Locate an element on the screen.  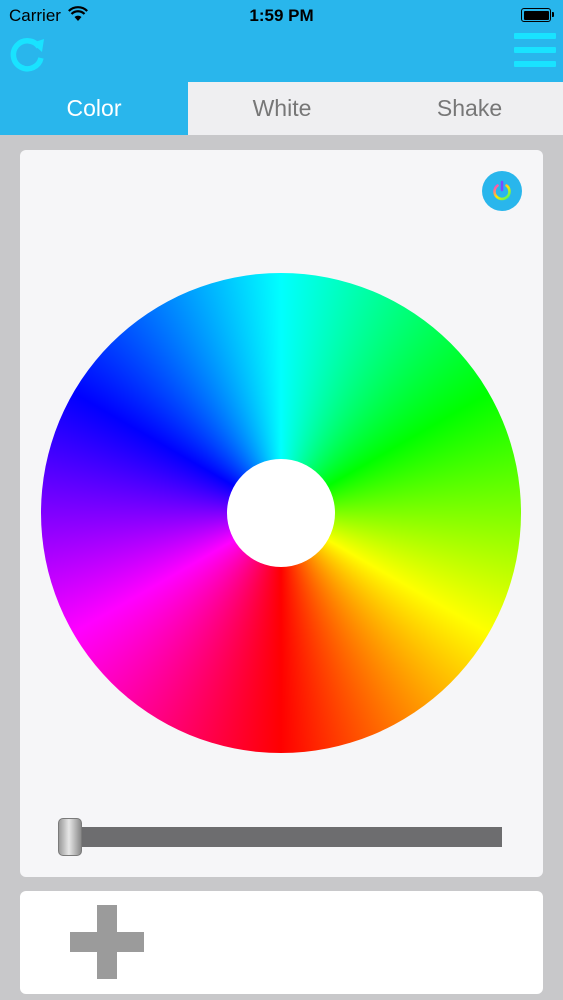
hamburger-menu-icon is located at coordinates (535, 55).